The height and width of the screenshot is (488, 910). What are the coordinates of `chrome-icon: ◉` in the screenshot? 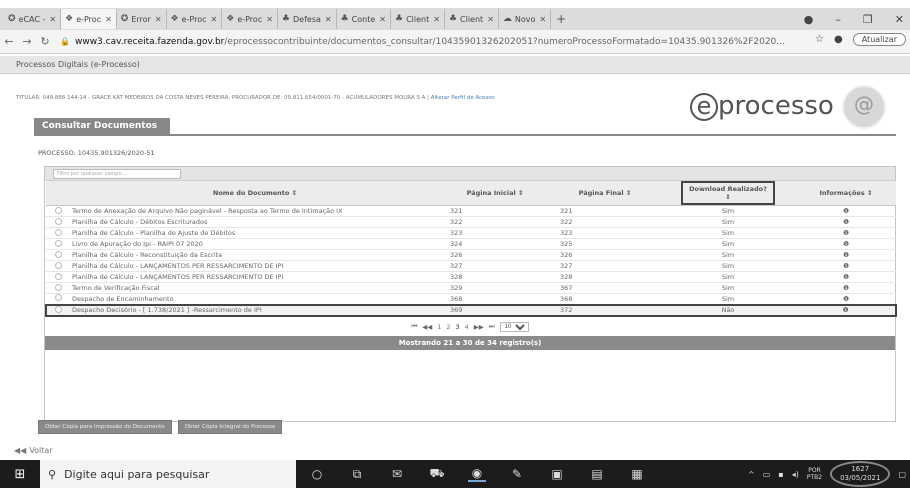 It's located at (477, 474).